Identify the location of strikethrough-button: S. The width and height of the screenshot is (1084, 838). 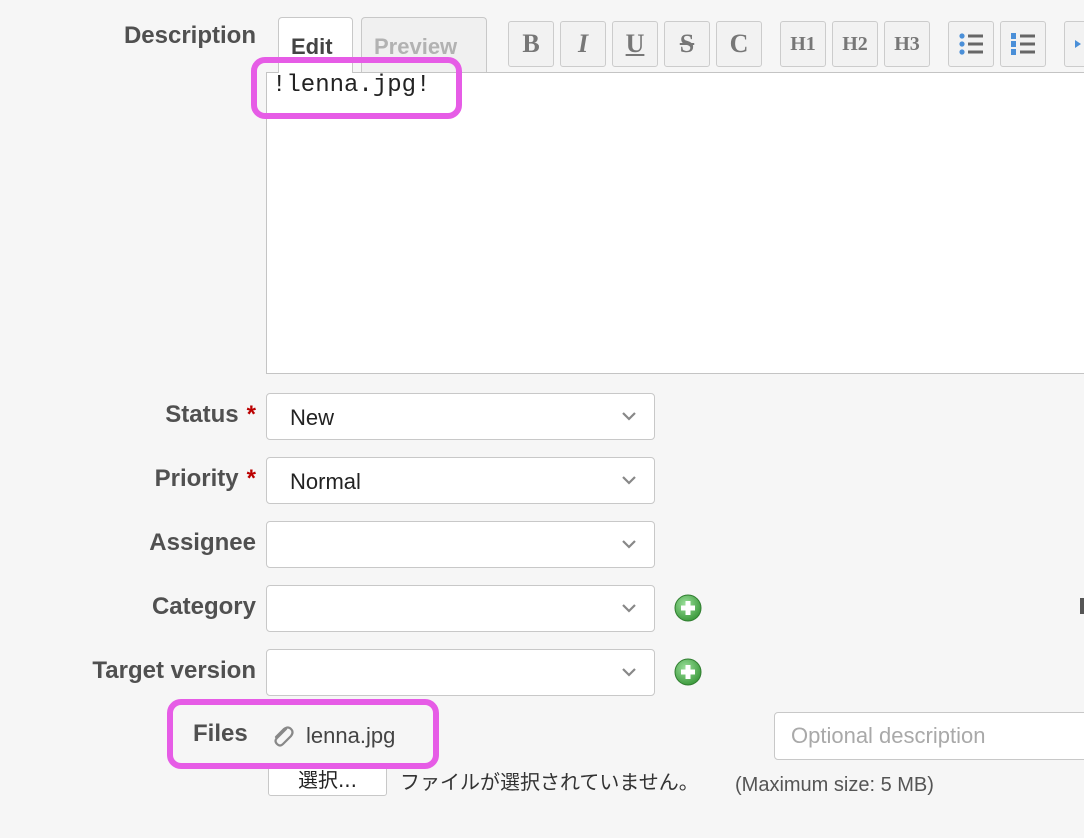
(687, 44).